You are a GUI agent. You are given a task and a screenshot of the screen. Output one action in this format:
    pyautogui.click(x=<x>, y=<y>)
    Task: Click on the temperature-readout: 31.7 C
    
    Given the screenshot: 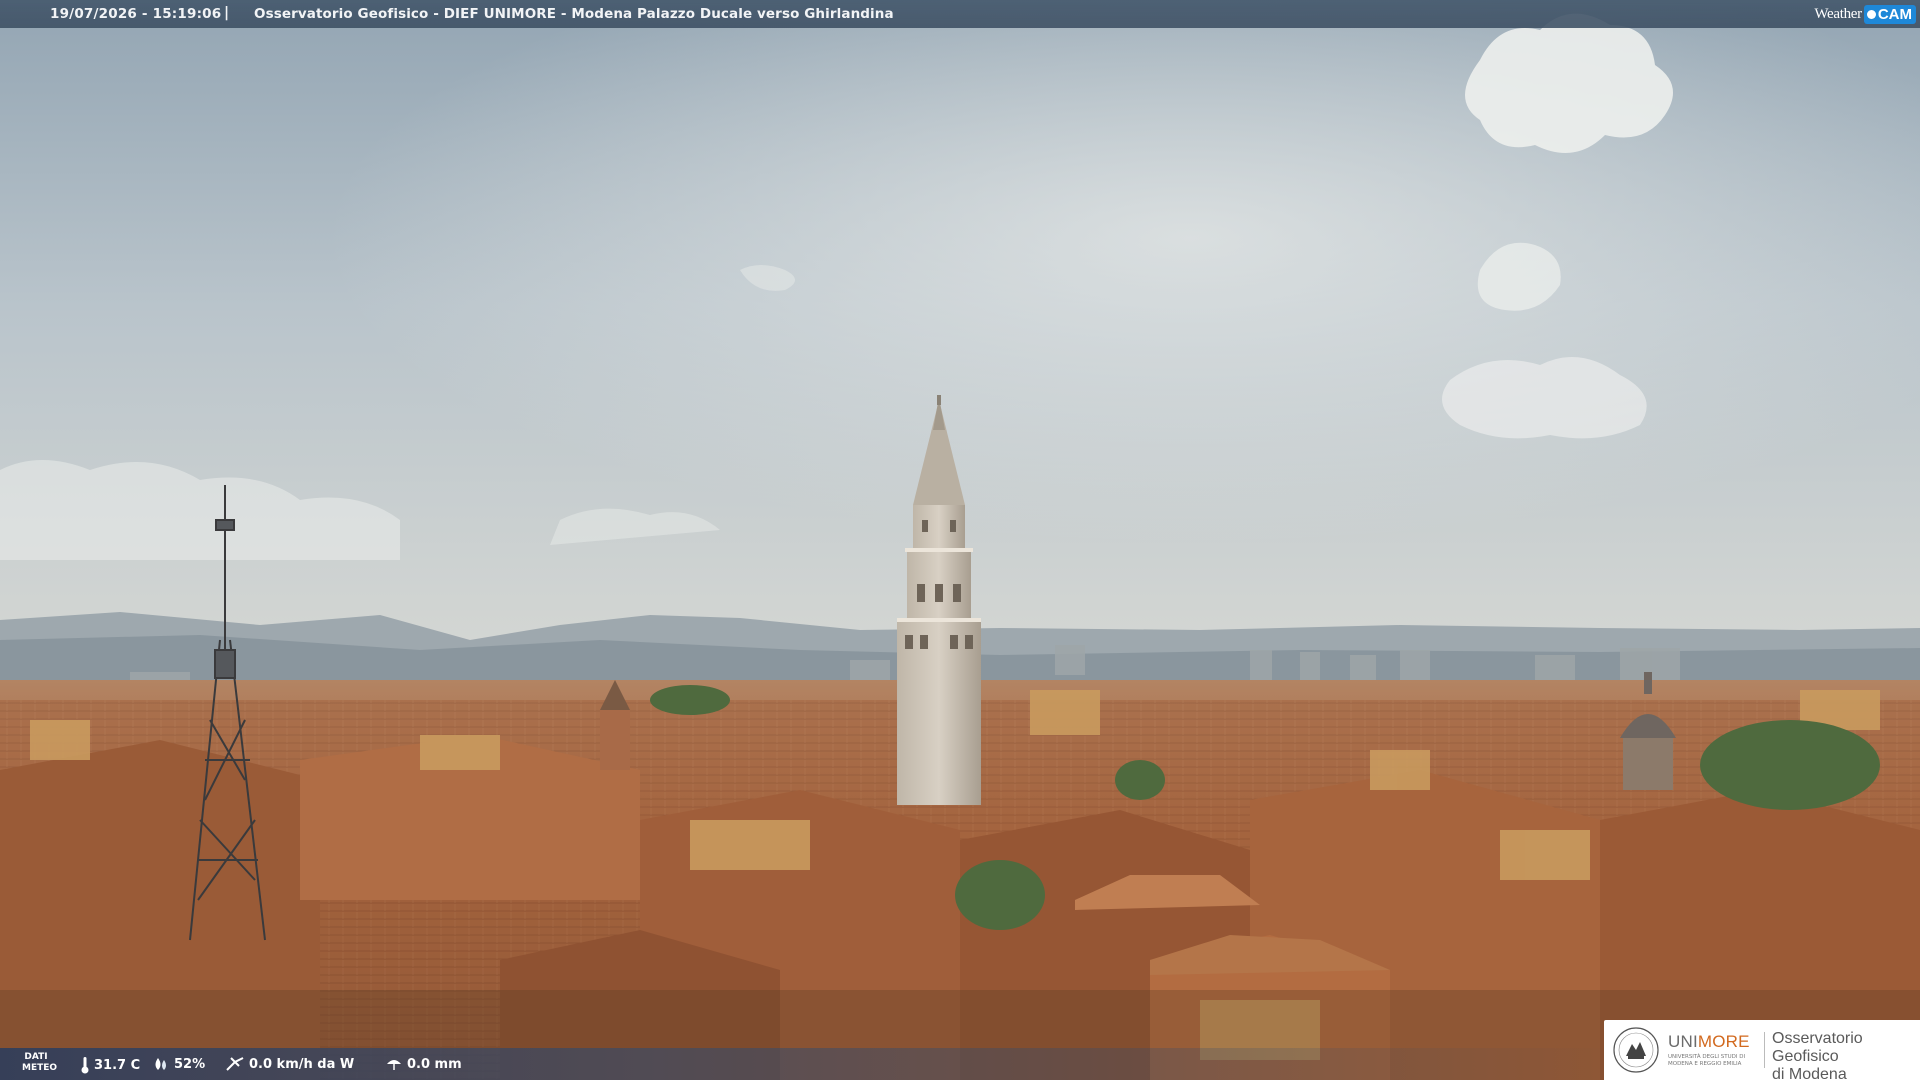 What is the action you would take?
    pyautogui.click(x=110, y=1065)
    